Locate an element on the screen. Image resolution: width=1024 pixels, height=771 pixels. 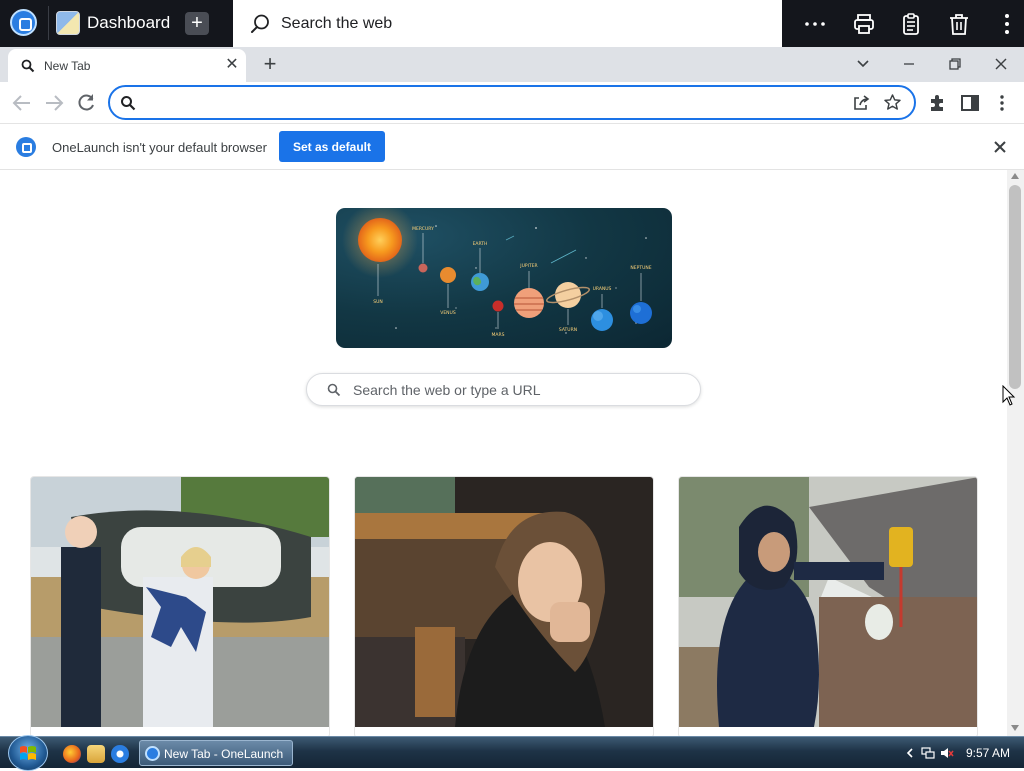
mars-label: MARS is located at coordinates (498, 335).